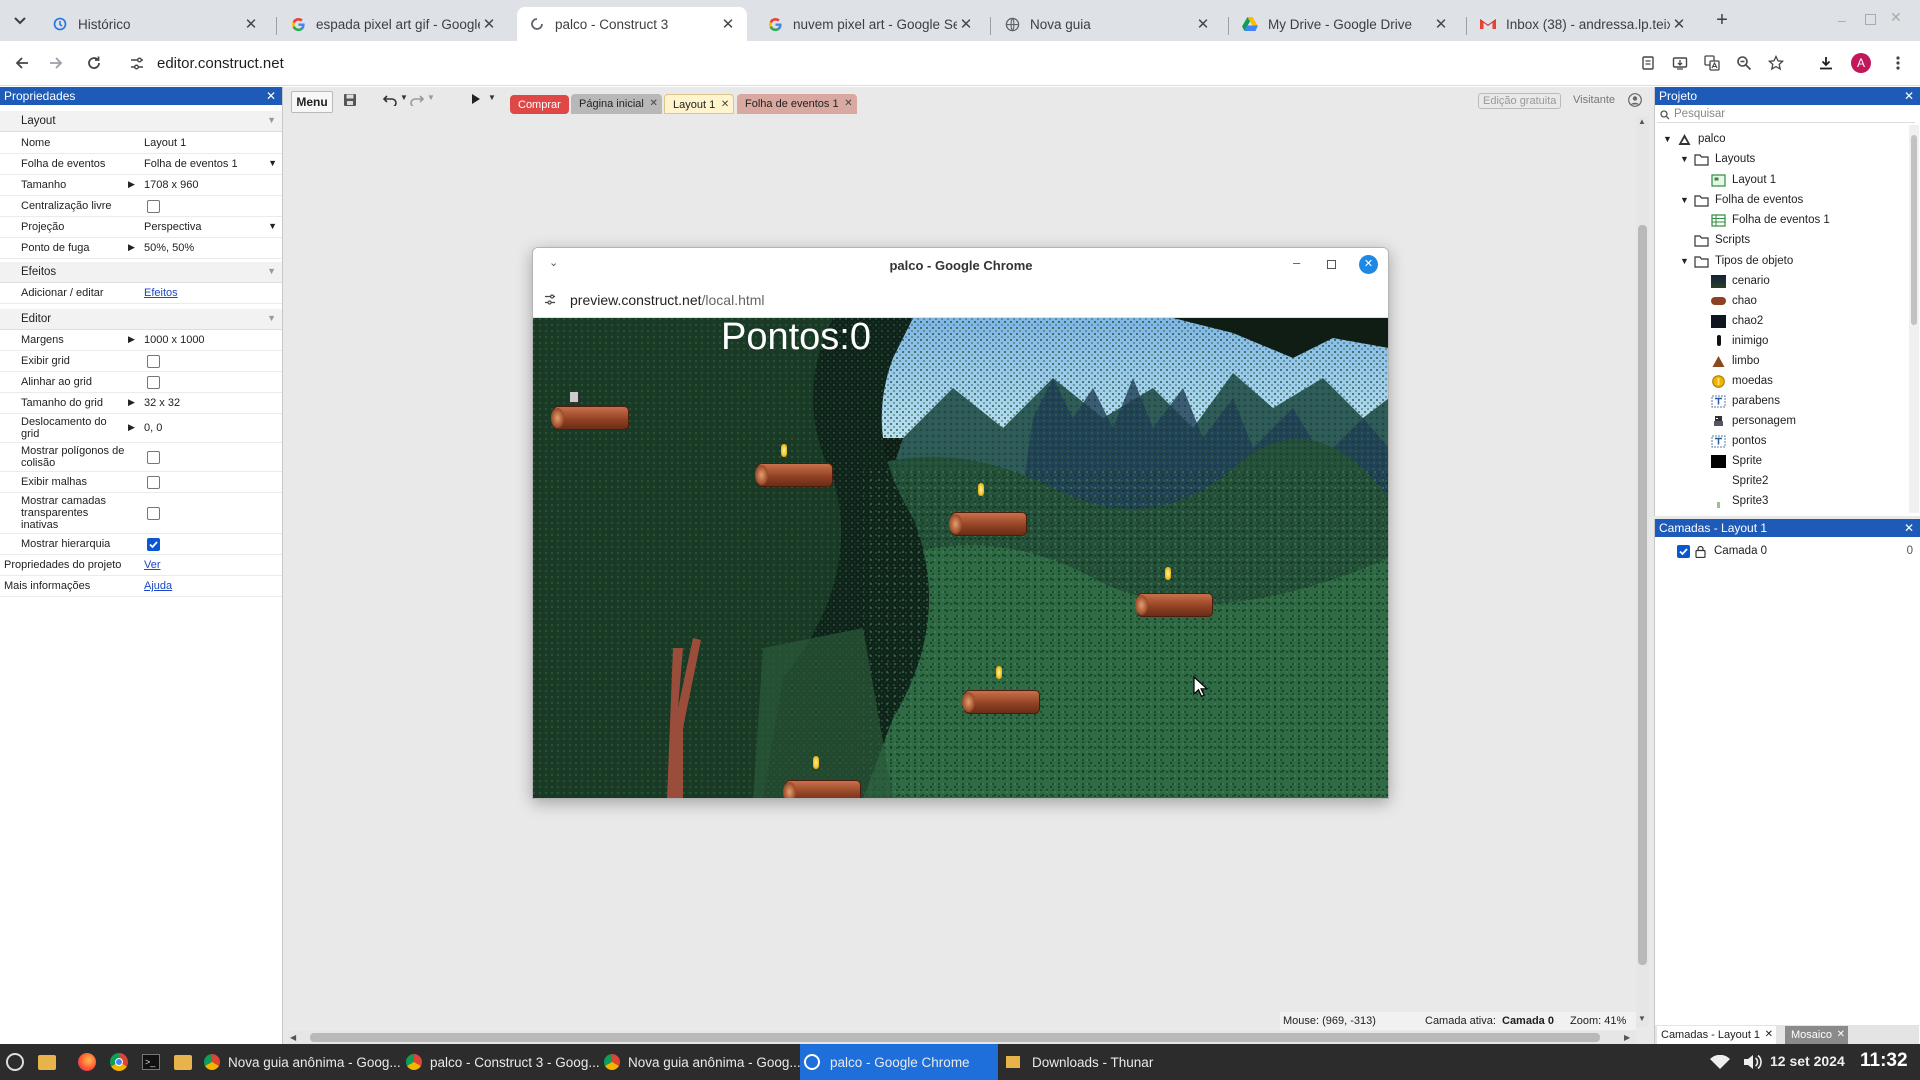 The width and height of the screenshot is (1920, 1080). What do you see at coordinates (312, 102) in the screenshot?
I see `menu-button: Menu` at bounding box center [312, 102].